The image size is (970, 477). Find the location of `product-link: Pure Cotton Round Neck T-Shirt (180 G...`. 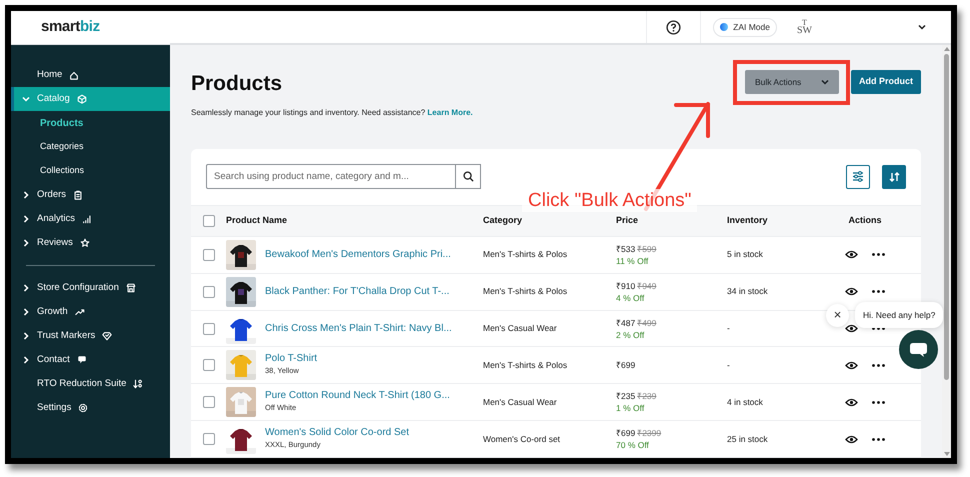

product-link: Pure Cotton Round Neck T-Shirt (180 G... is located at coordinates (357, 396).